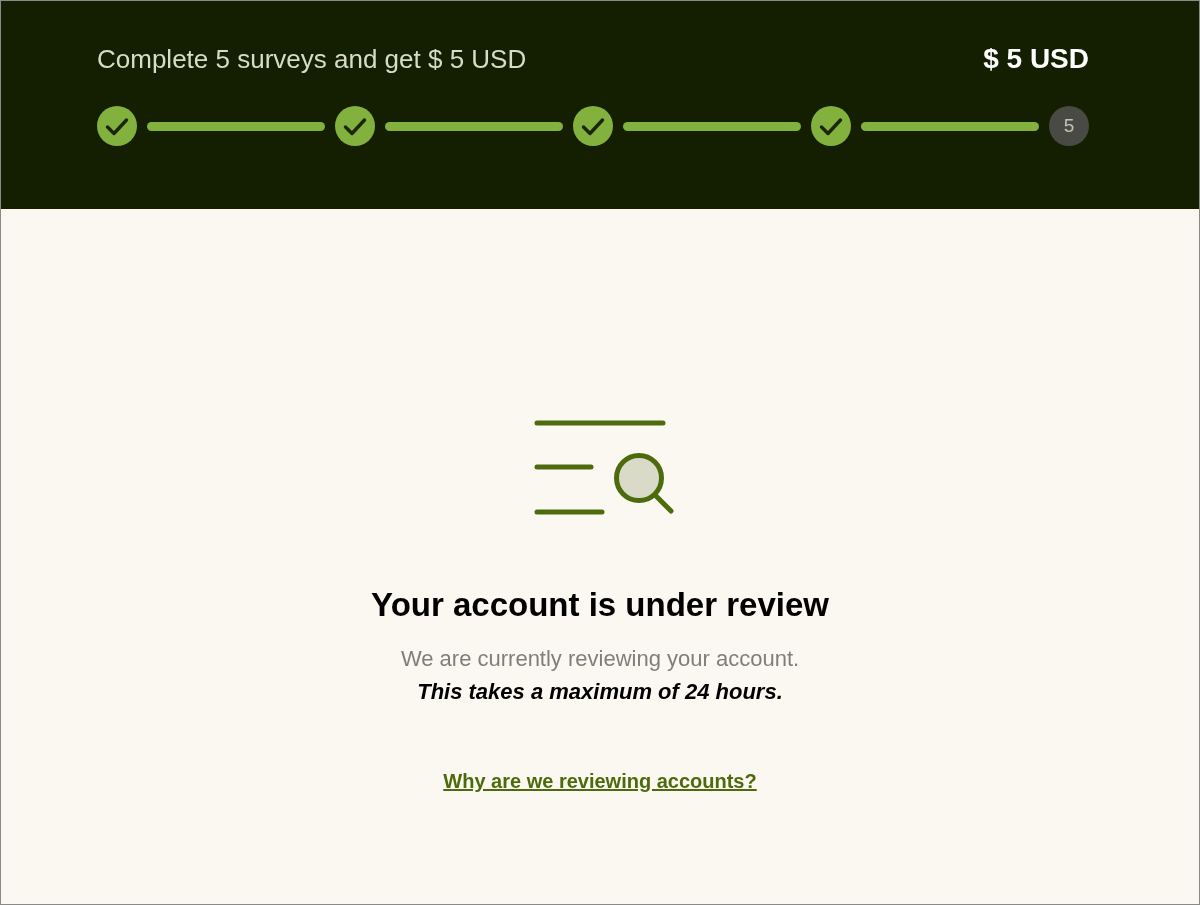  I want to click on review-message: We are currently reviewing your account., so click(600, 659).